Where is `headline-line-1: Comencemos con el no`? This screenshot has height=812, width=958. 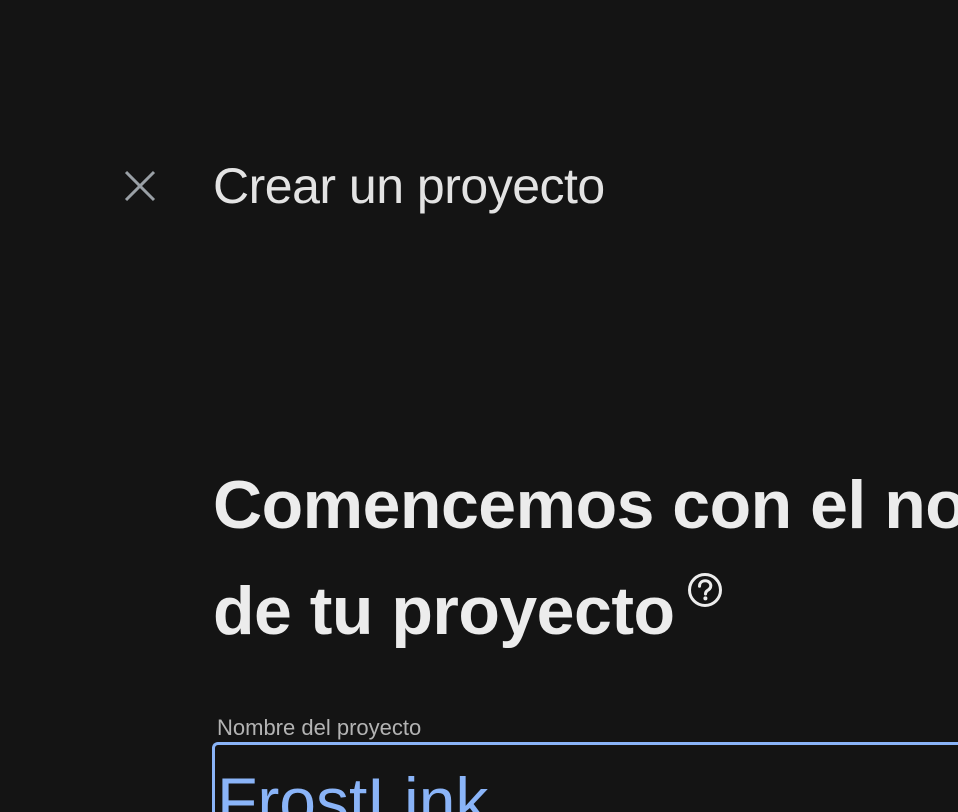 headline-line-1: Comencemos con el no is located at coordinates (585, 505).